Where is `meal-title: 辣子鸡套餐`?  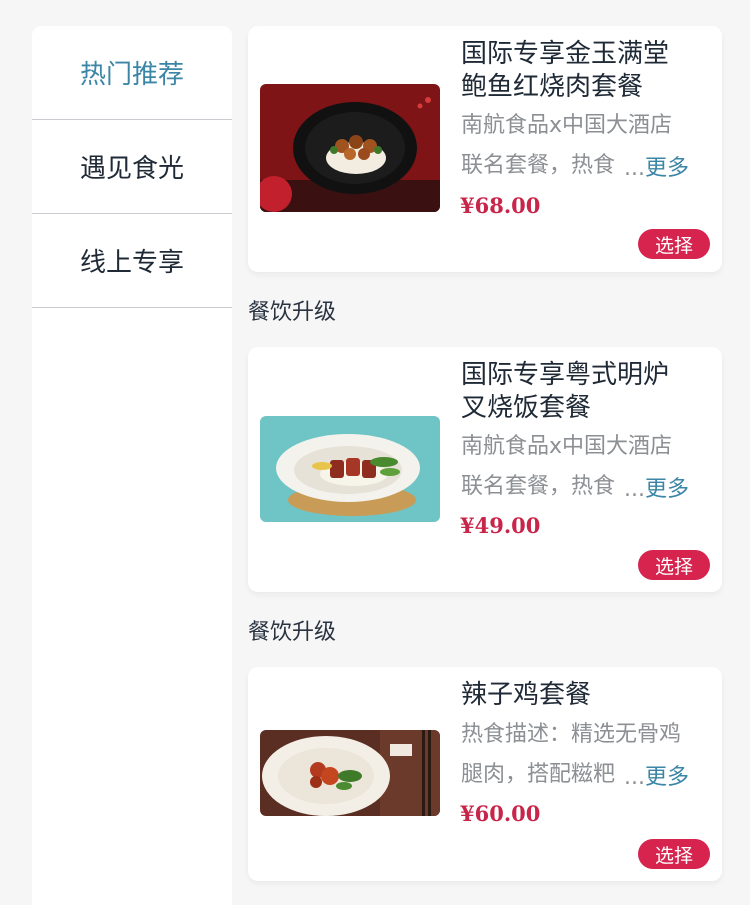 meal-title: 辣子鸡套餐 is located at coordinates (526, 695).